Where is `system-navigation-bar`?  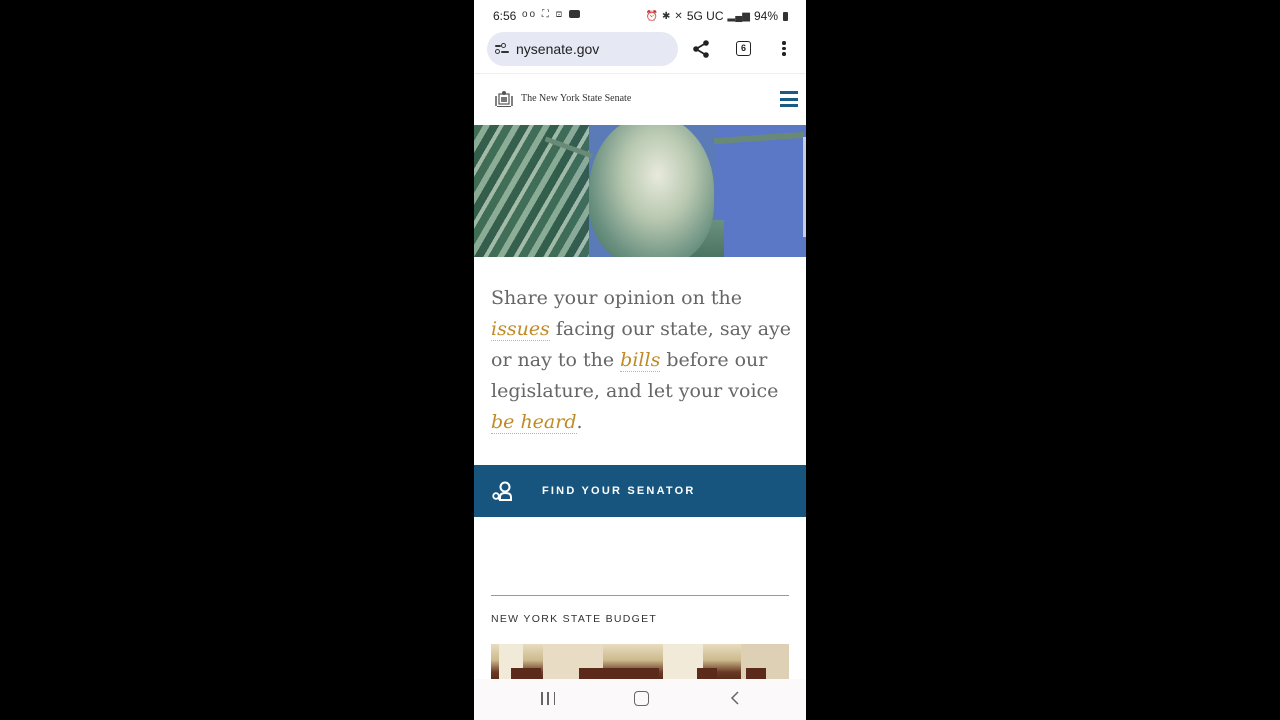 system-navigation-bar is located at coordinates (640, 699).